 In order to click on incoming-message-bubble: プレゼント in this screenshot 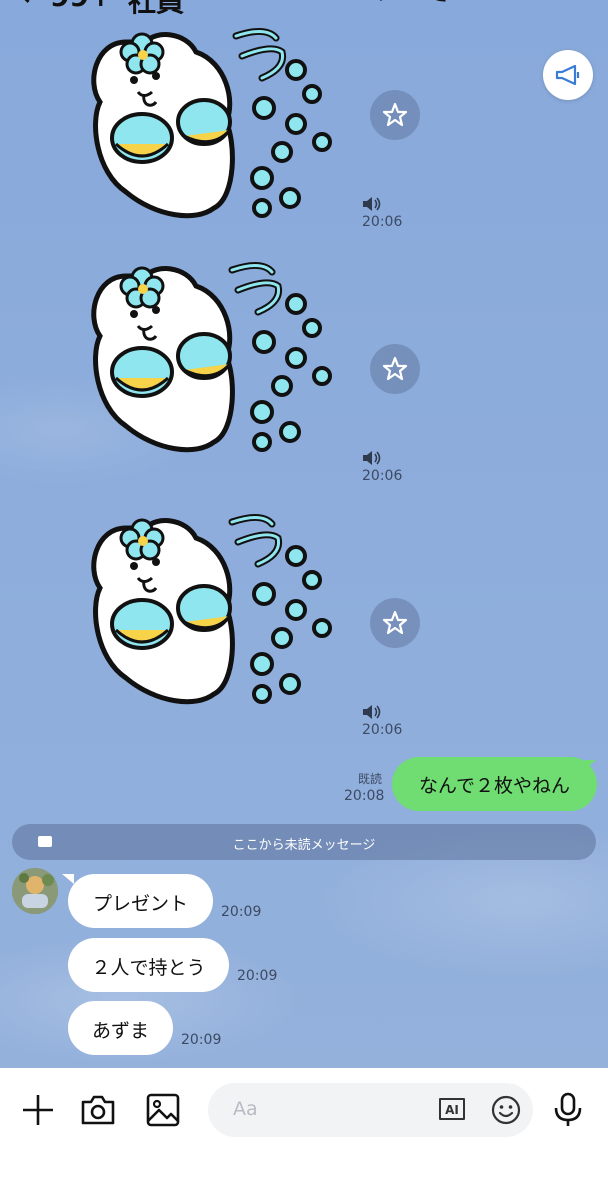, I will do `click(140, 901)`.